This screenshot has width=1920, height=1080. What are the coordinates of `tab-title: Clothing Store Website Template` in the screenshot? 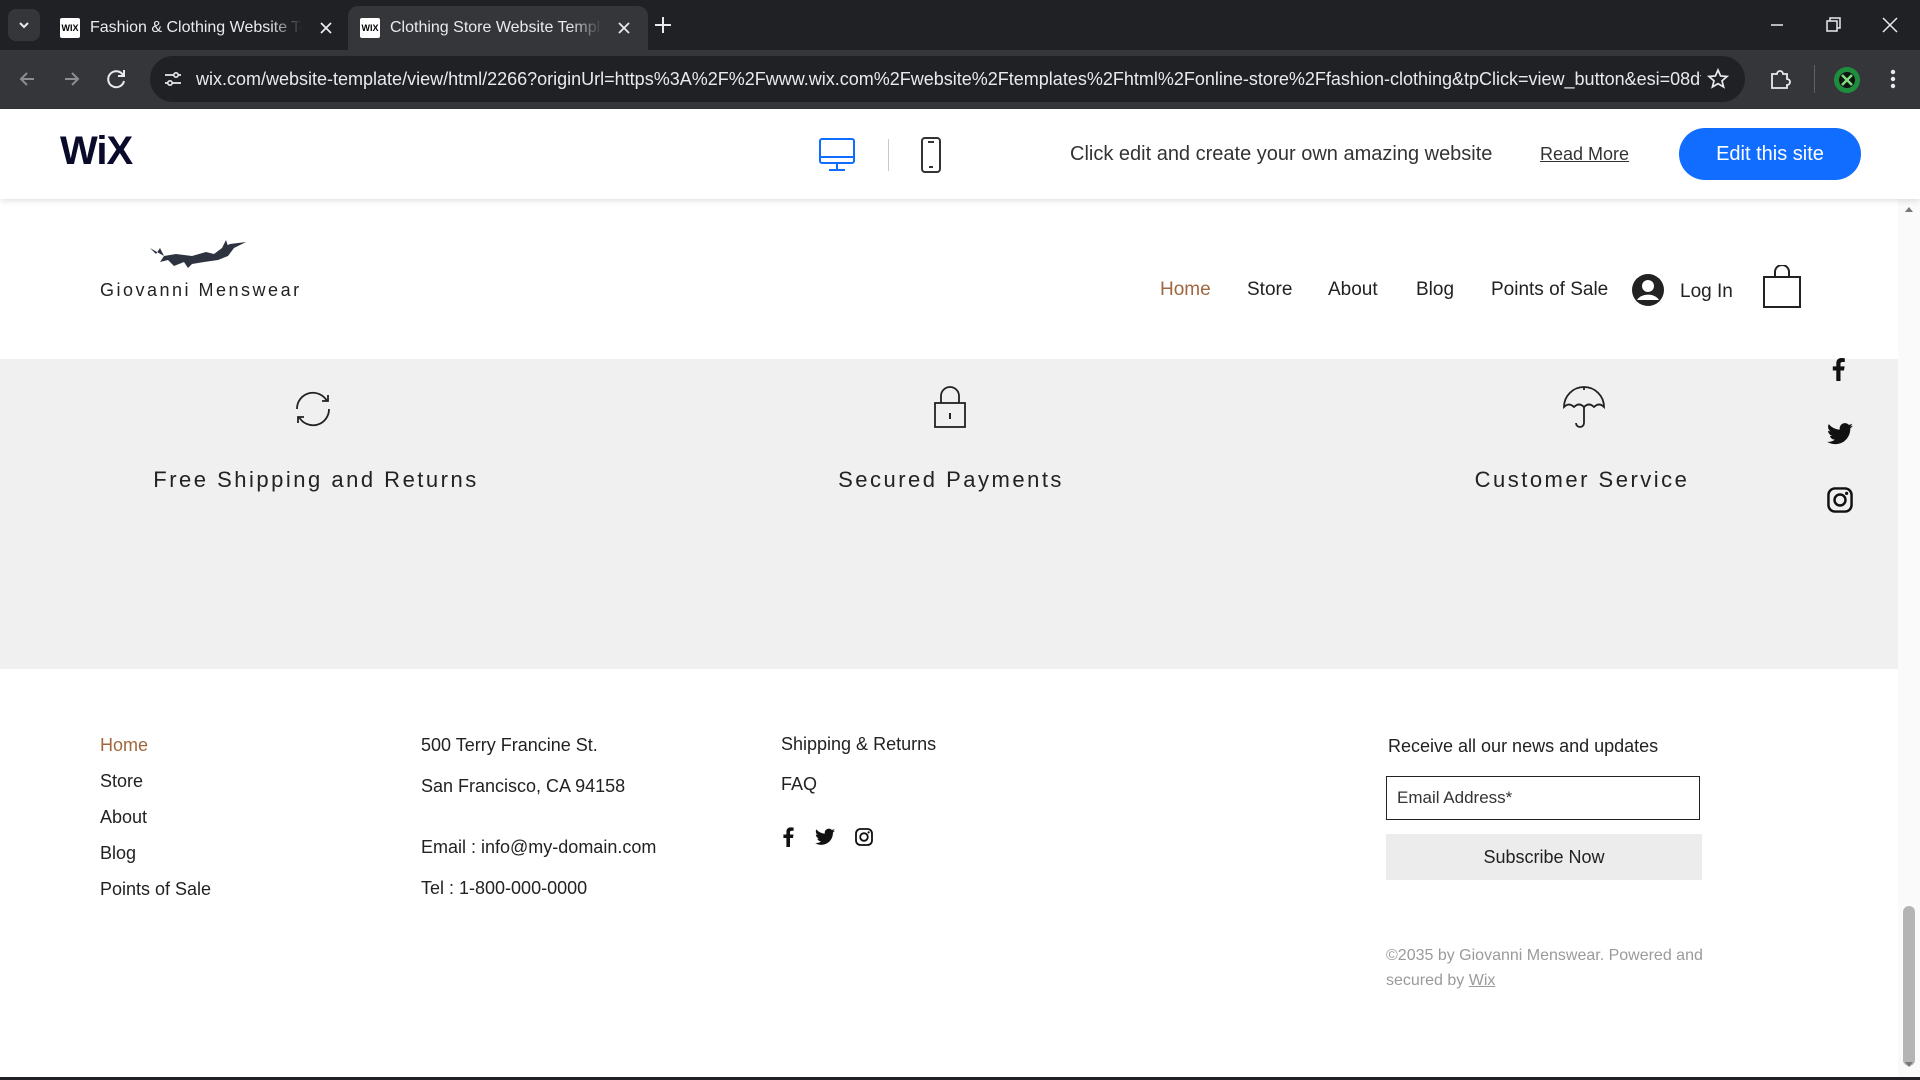 It's located at (496, 27).